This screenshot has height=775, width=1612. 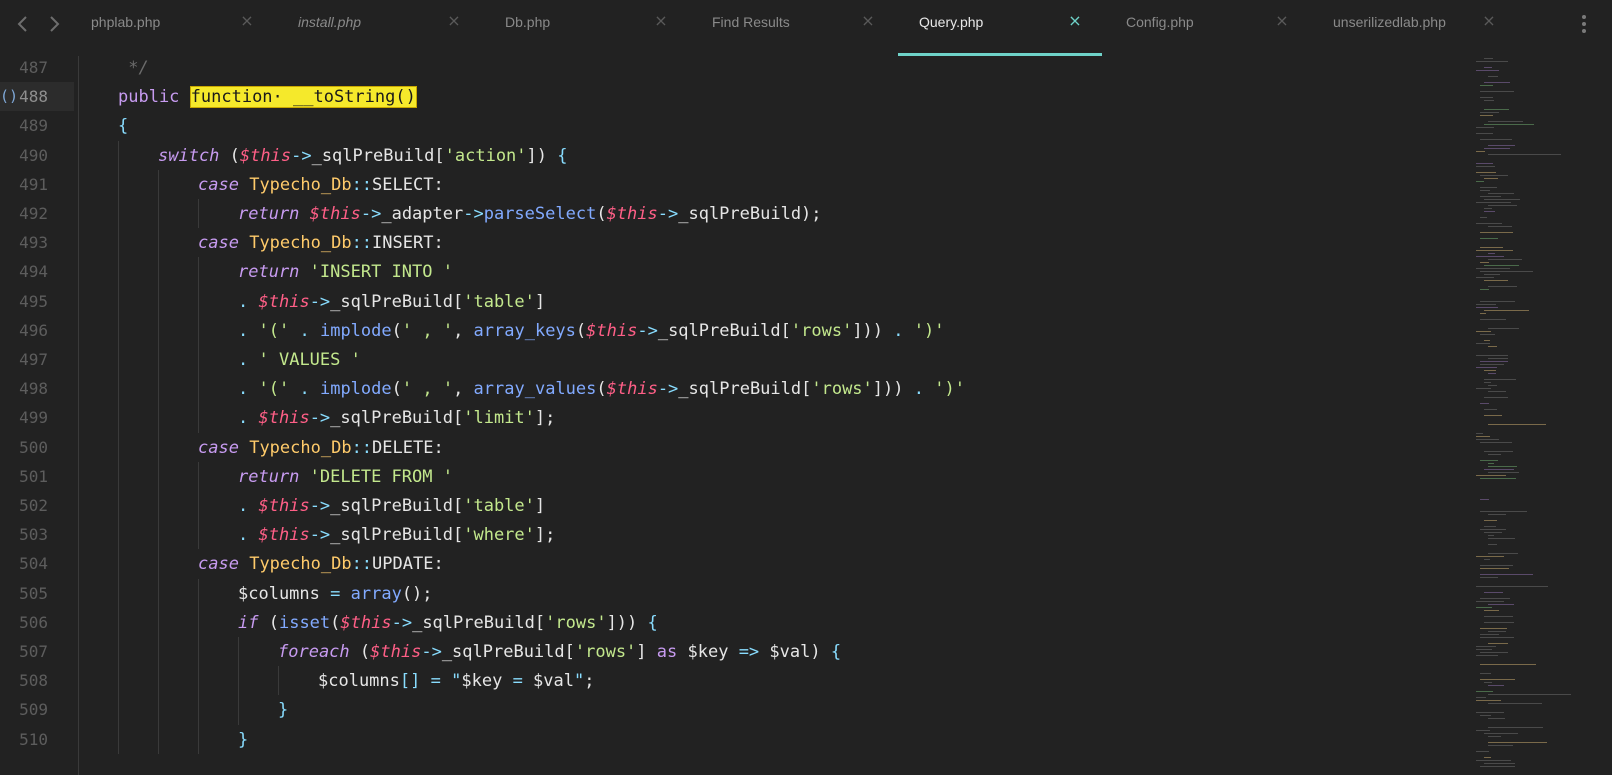 What do you see at coordinates (267, 101) in the screenshot?
I see `code-line: public function· __toString()` at bounding box center [267, 101].